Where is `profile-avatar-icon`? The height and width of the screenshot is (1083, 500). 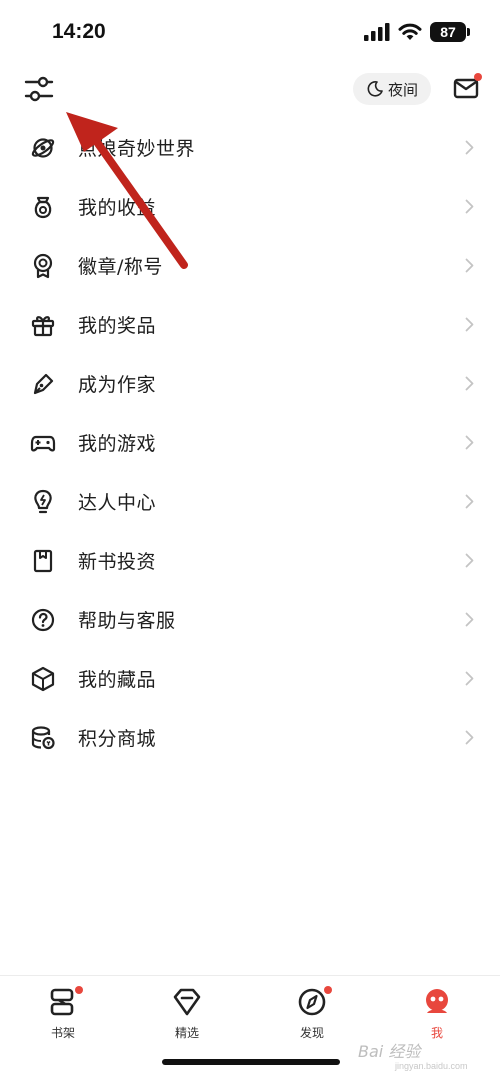
profile-avatar-icon is located at coordinates (437, 1001).